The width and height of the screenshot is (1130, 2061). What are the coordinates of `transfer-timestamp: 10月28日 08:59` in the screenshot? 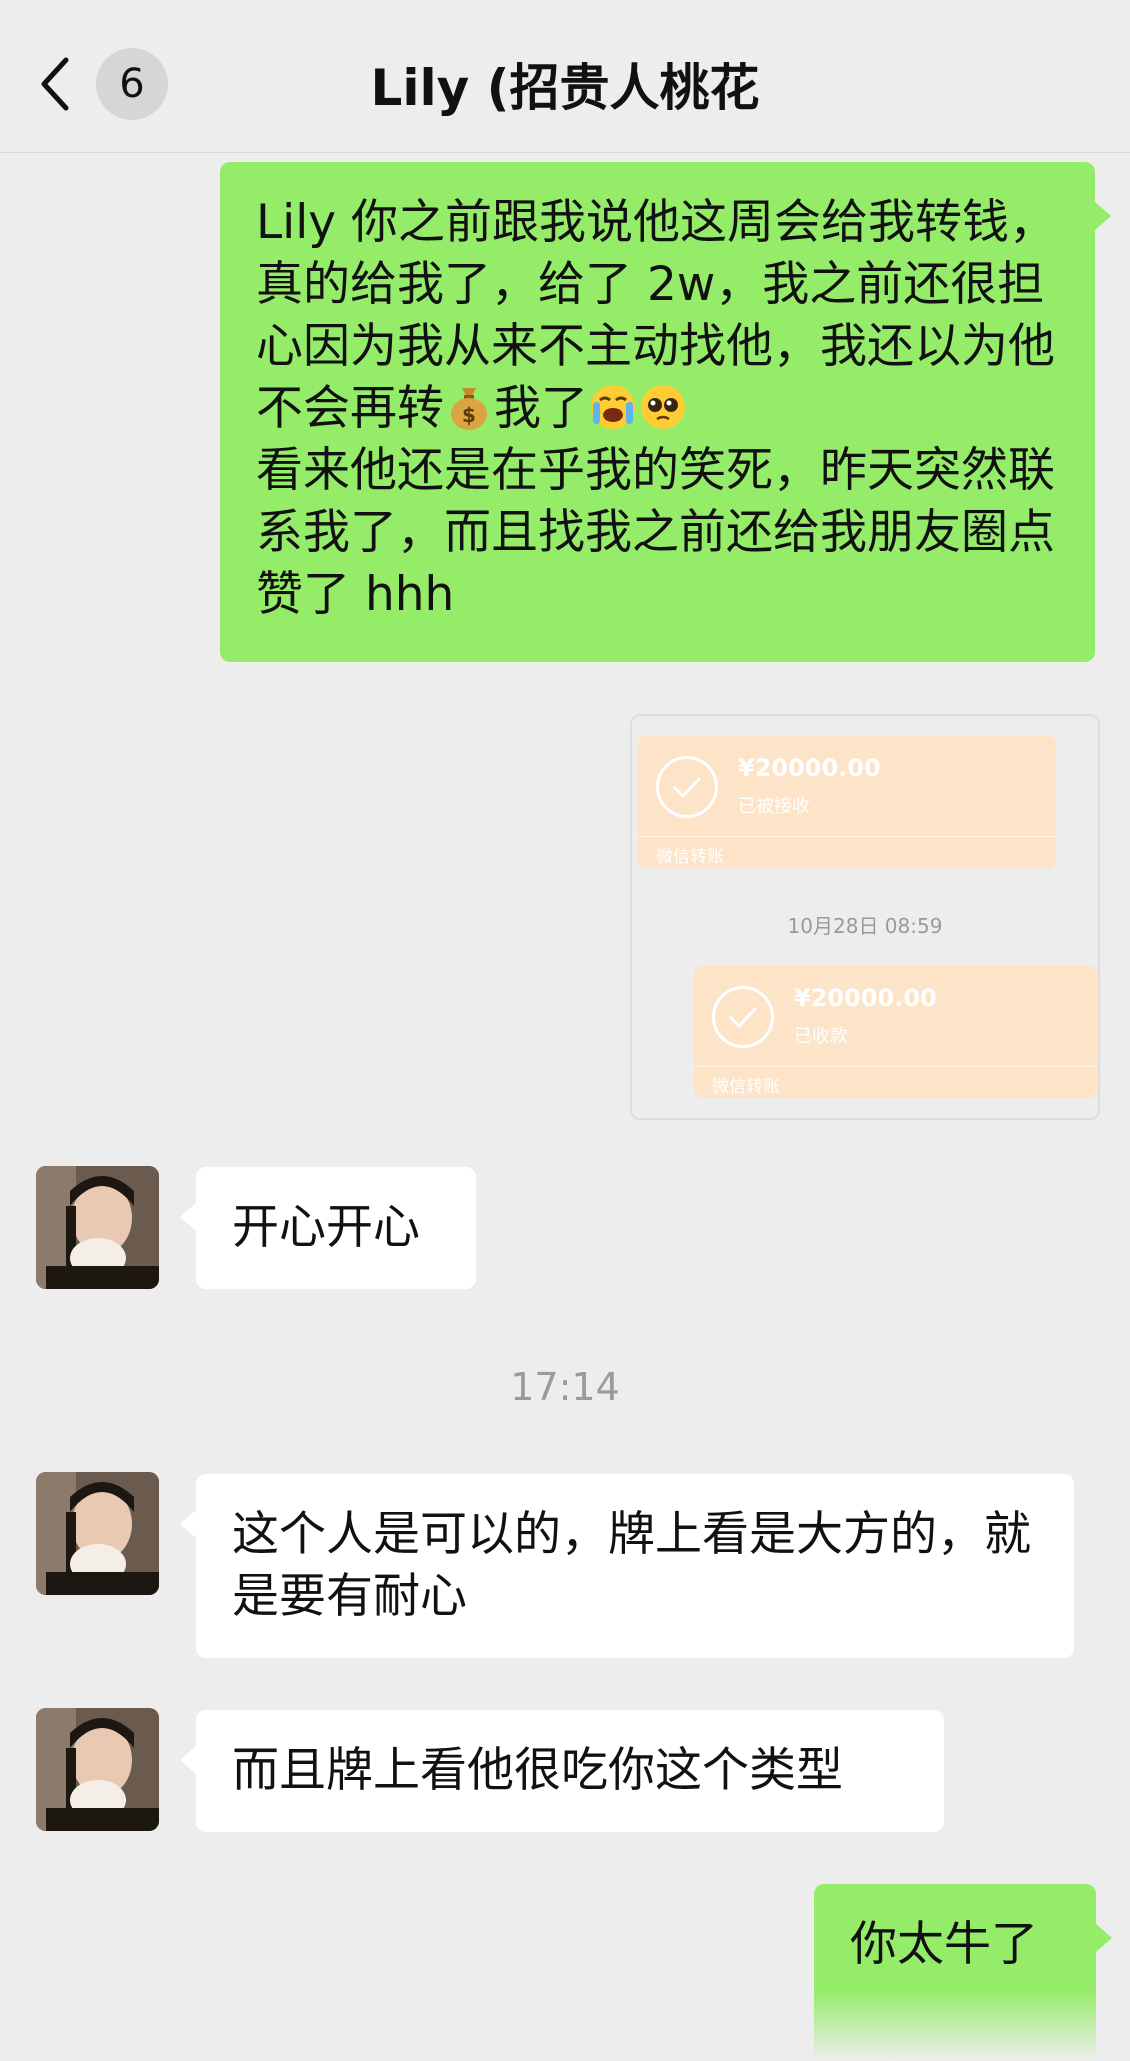 It's located at (865, 926).